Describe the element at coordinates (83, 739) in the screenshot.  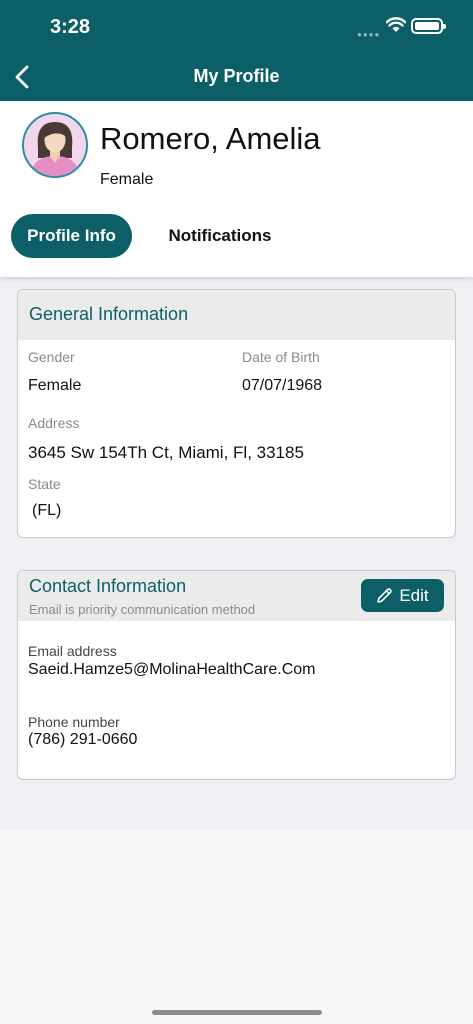
I see `phone-value: (786) 291-0660` at that location.